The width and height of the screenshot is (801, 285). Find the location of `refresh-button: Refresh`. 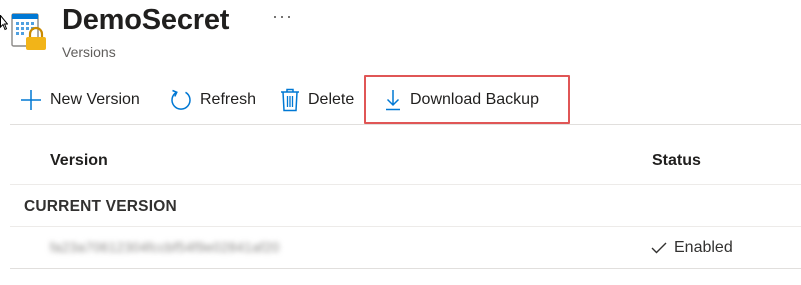

refresh-button: Refresh is located at coordinates (213, 100).